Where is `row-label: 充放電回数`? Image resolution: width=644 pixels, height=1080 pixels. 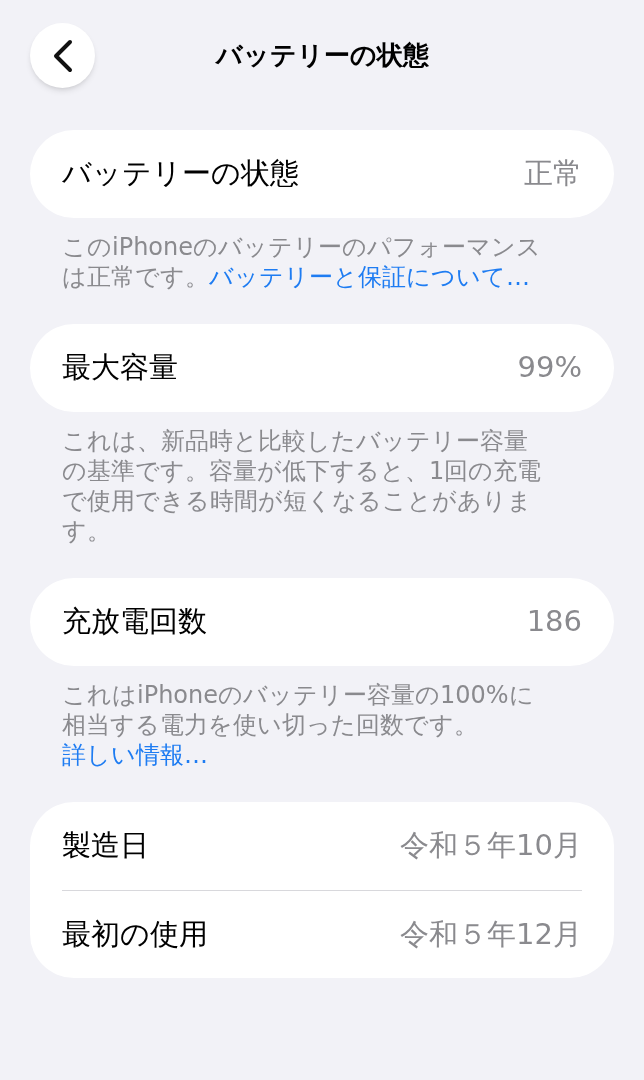
row-label: 充放電回数 is located at coordinates (134, 622).